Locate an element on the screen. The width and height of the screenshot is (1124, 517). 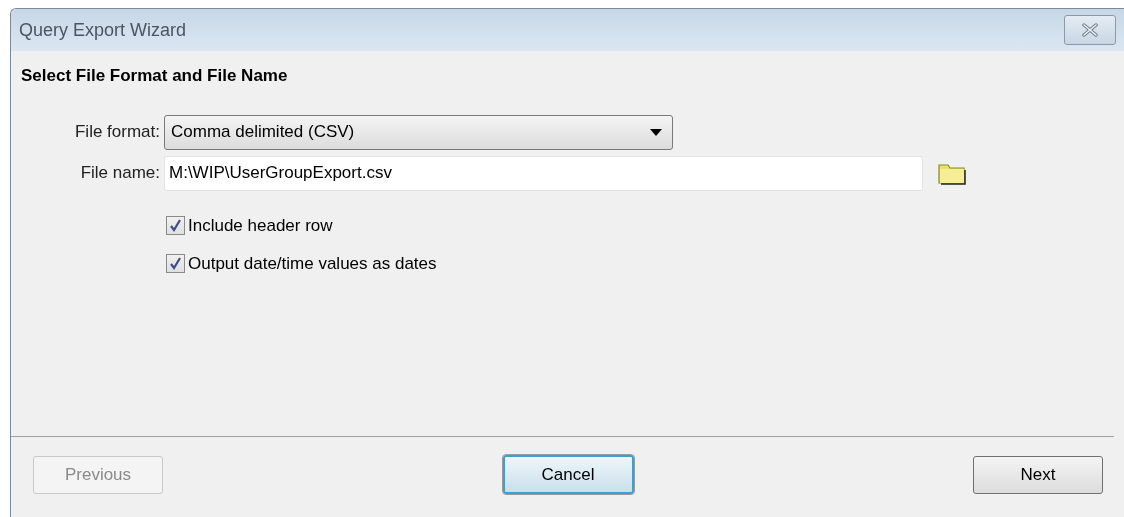
dropdown-arrow-icon is located at coordinates (656, 132).